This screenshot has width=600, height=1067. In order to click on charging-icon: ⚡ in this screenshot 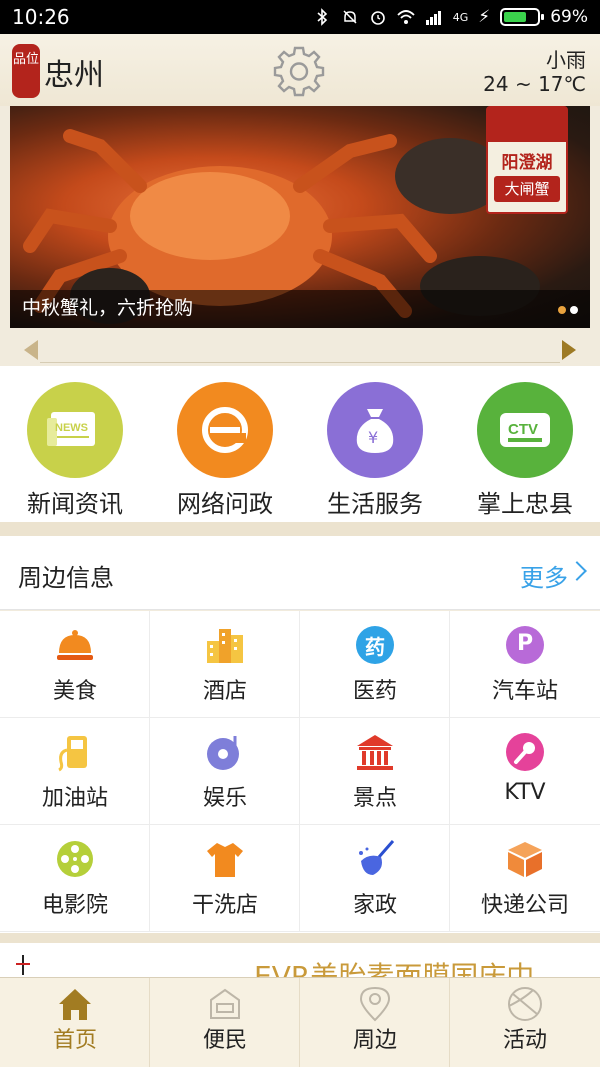, I will do `click(484, 17)`.